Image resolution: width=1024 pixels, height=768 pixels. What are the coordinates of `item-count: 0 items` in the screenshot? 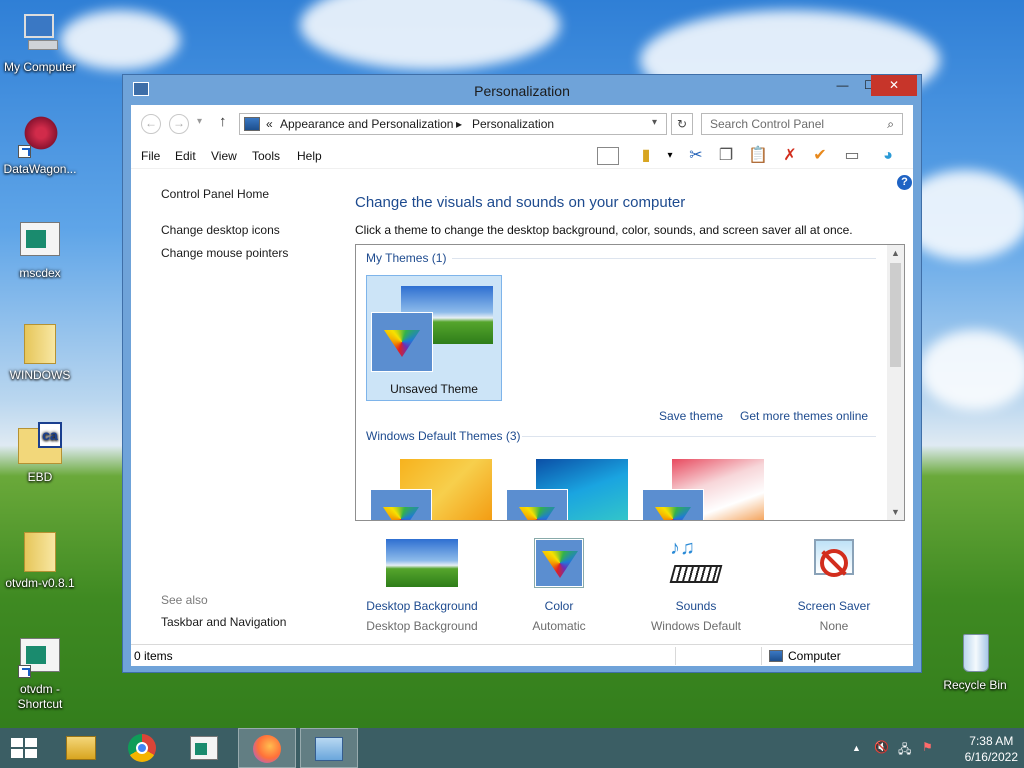 It's located at (153, 656).